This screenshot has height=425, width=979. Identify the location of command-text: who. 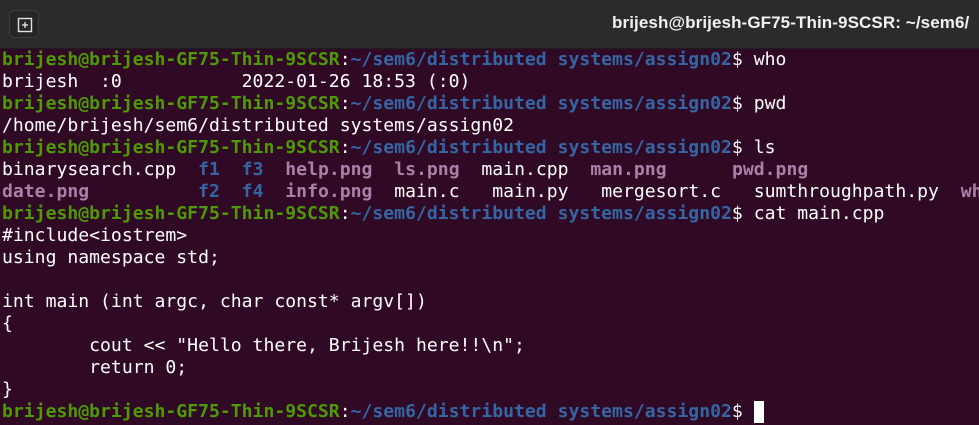
(770, 59).